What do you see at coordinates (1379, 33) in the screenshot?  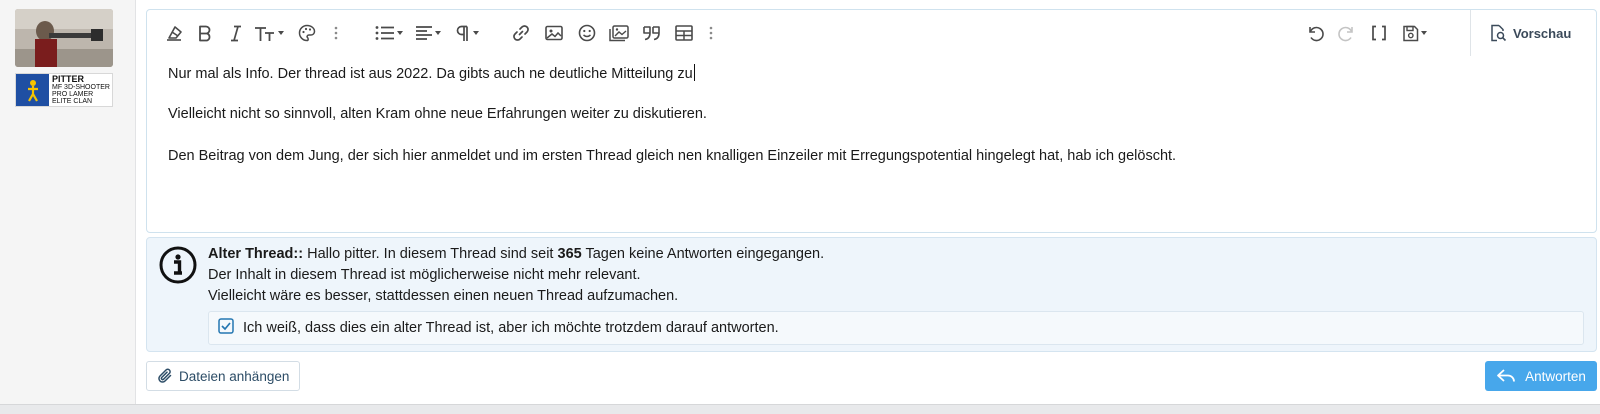 I see `bbcode-icon` at bounding box center [1379, 33].